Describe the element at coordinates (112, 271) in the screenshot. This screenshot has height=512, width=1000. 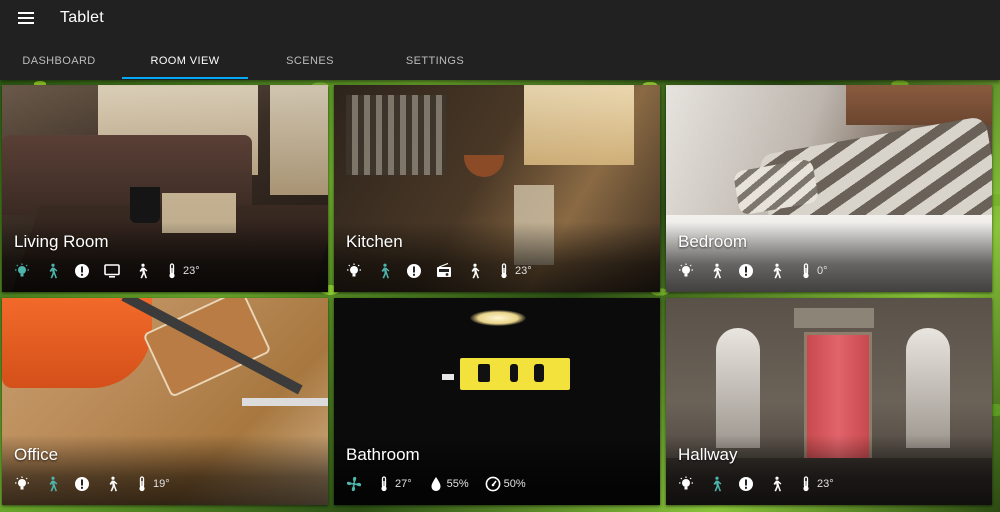
I see `tv-icon` at that location.